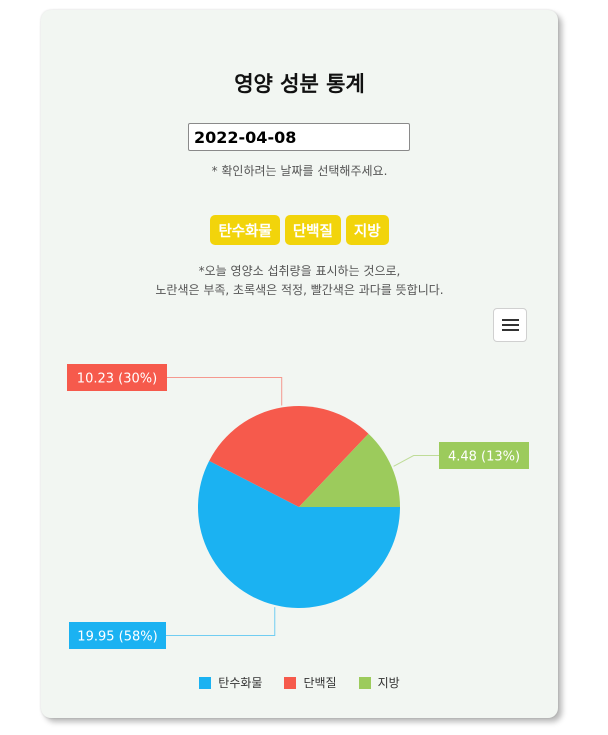 The width and height of the screenshot is (608, 735). Describe the element at coordinates (117, 637) in the screenshot. I see `data-label-carbohydrate: 19.95 (58%)` at that location.